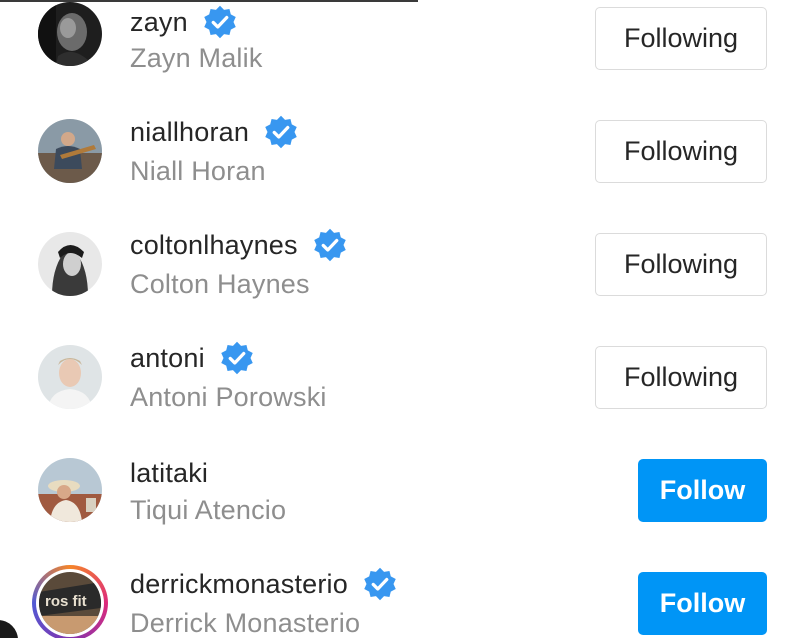  Describe the element at coordinates (167, 358) in the screenshot. I see `username-link: antoni` at that location.